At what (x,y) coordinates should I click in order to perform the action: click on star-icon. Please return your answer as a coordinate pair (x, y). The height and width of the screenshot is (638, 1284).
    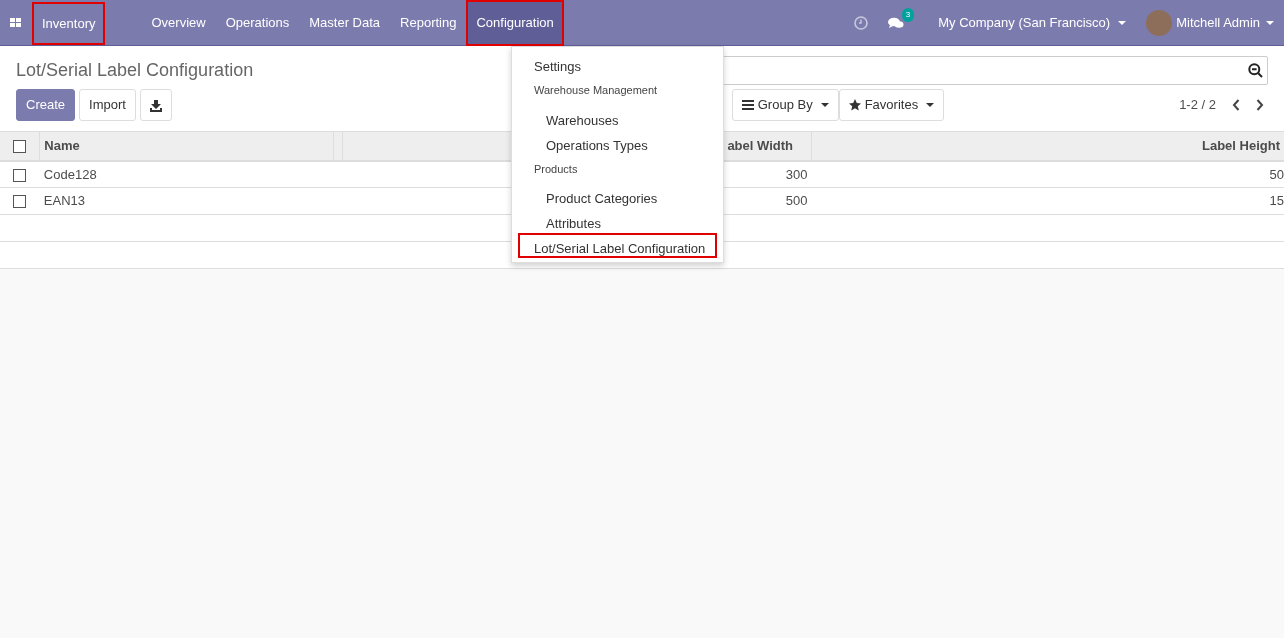
    Looking at the image, I should click on (854, 104).